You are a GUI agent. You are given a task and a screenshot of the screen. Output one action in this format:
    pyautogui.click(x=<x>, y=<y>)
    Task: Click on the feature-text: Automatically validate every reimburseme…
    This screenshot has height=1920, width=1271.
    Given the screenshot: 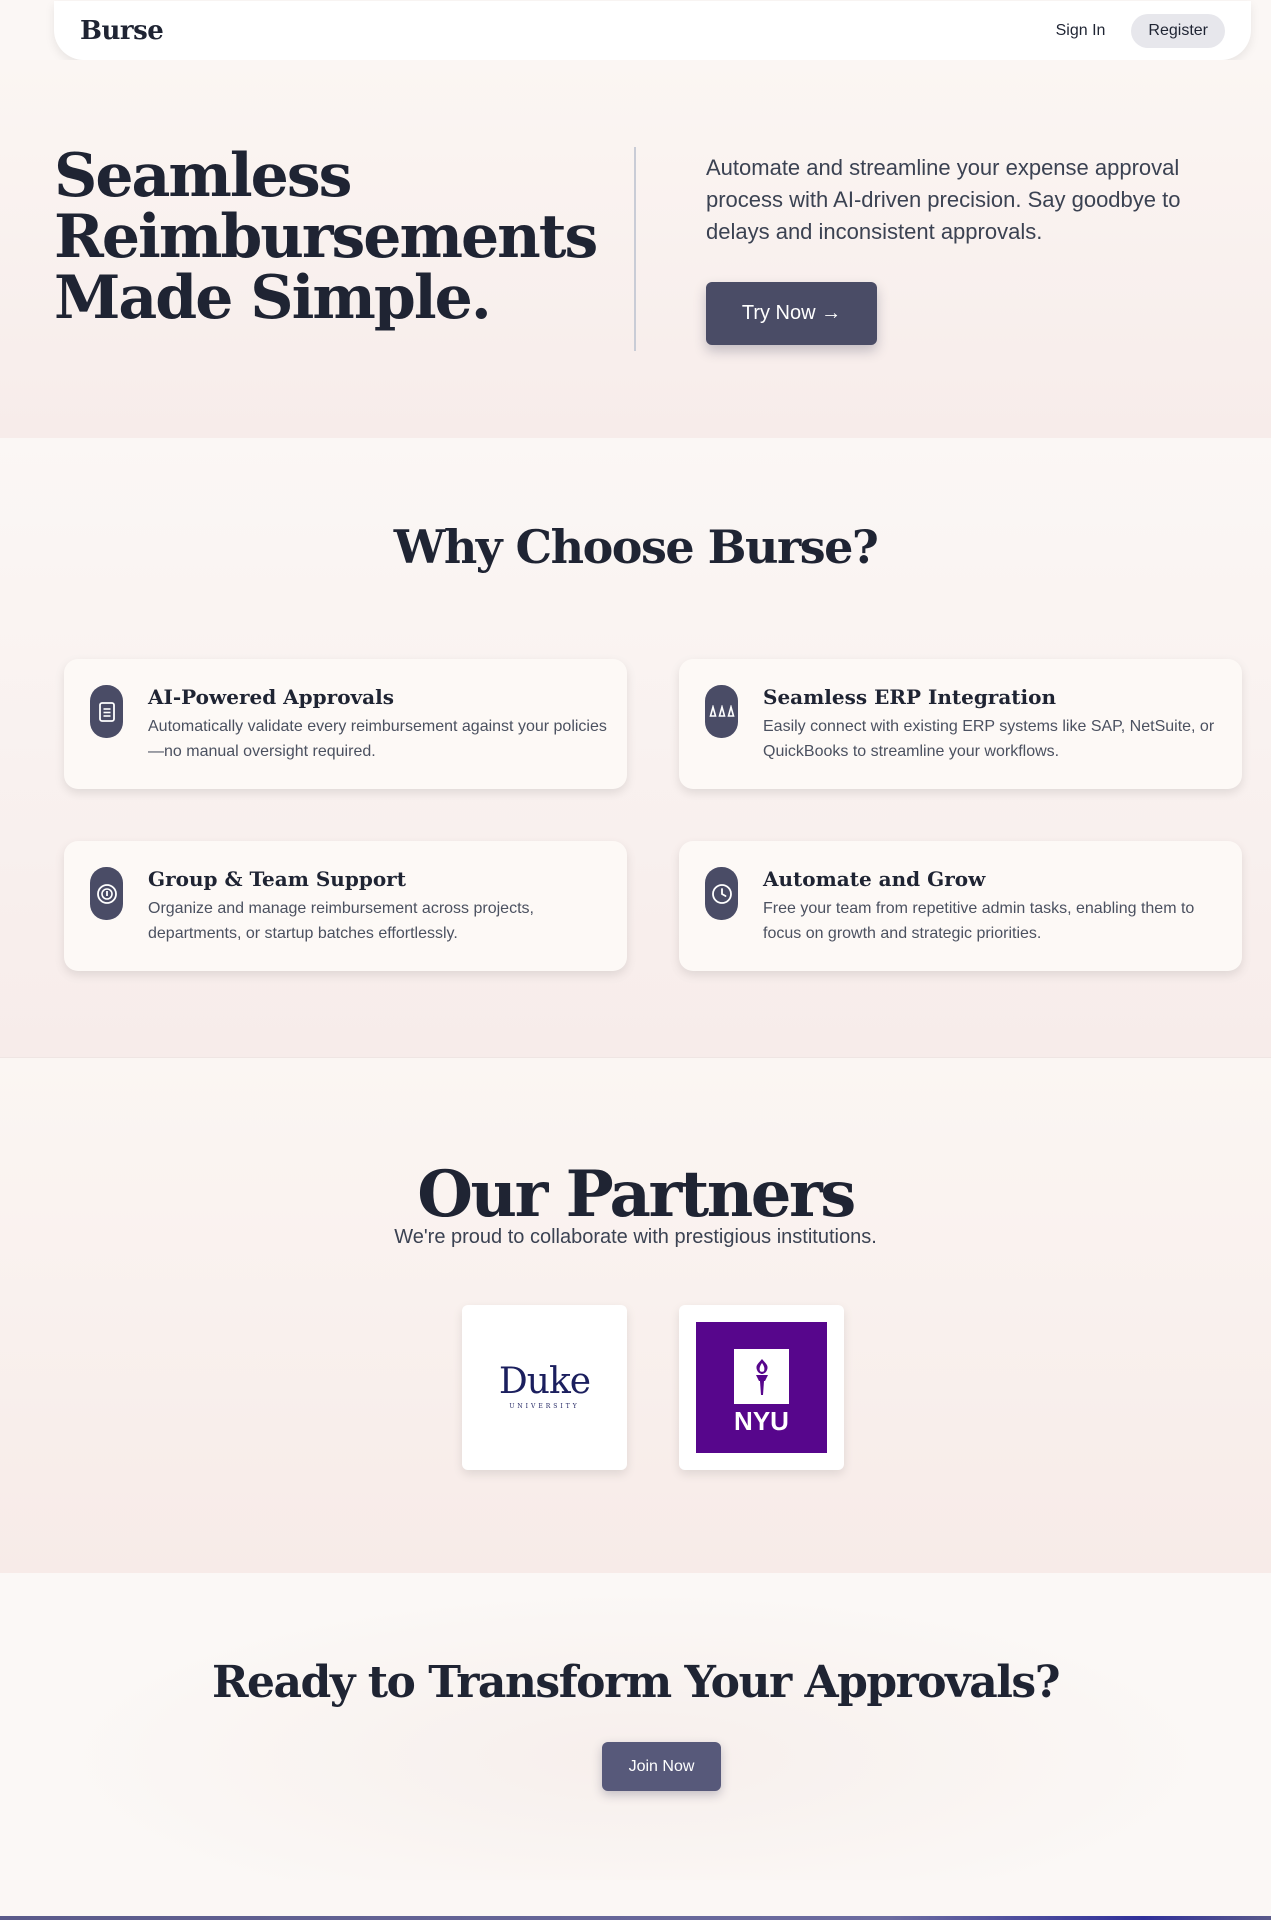 What is the action you would take?
    pyautogui.click(x=377, y=739)
    